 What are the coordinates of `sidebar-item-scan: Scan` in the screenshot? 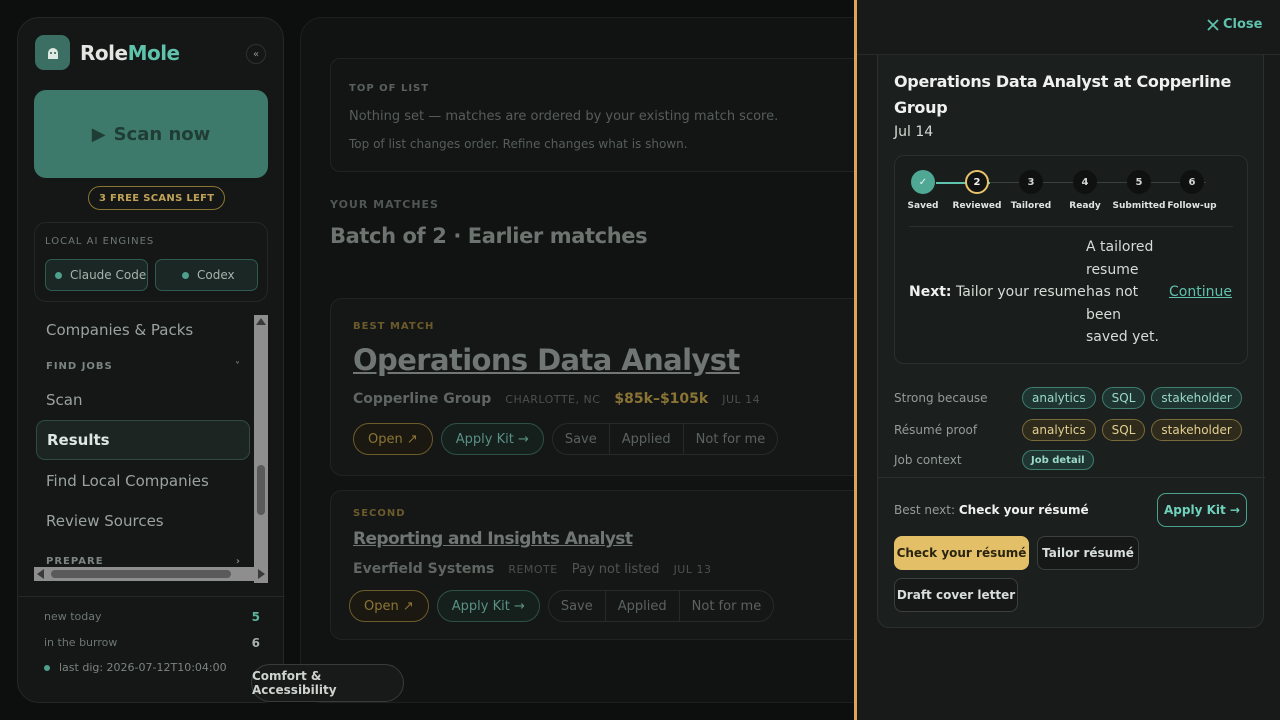 It's located at (143, 400).